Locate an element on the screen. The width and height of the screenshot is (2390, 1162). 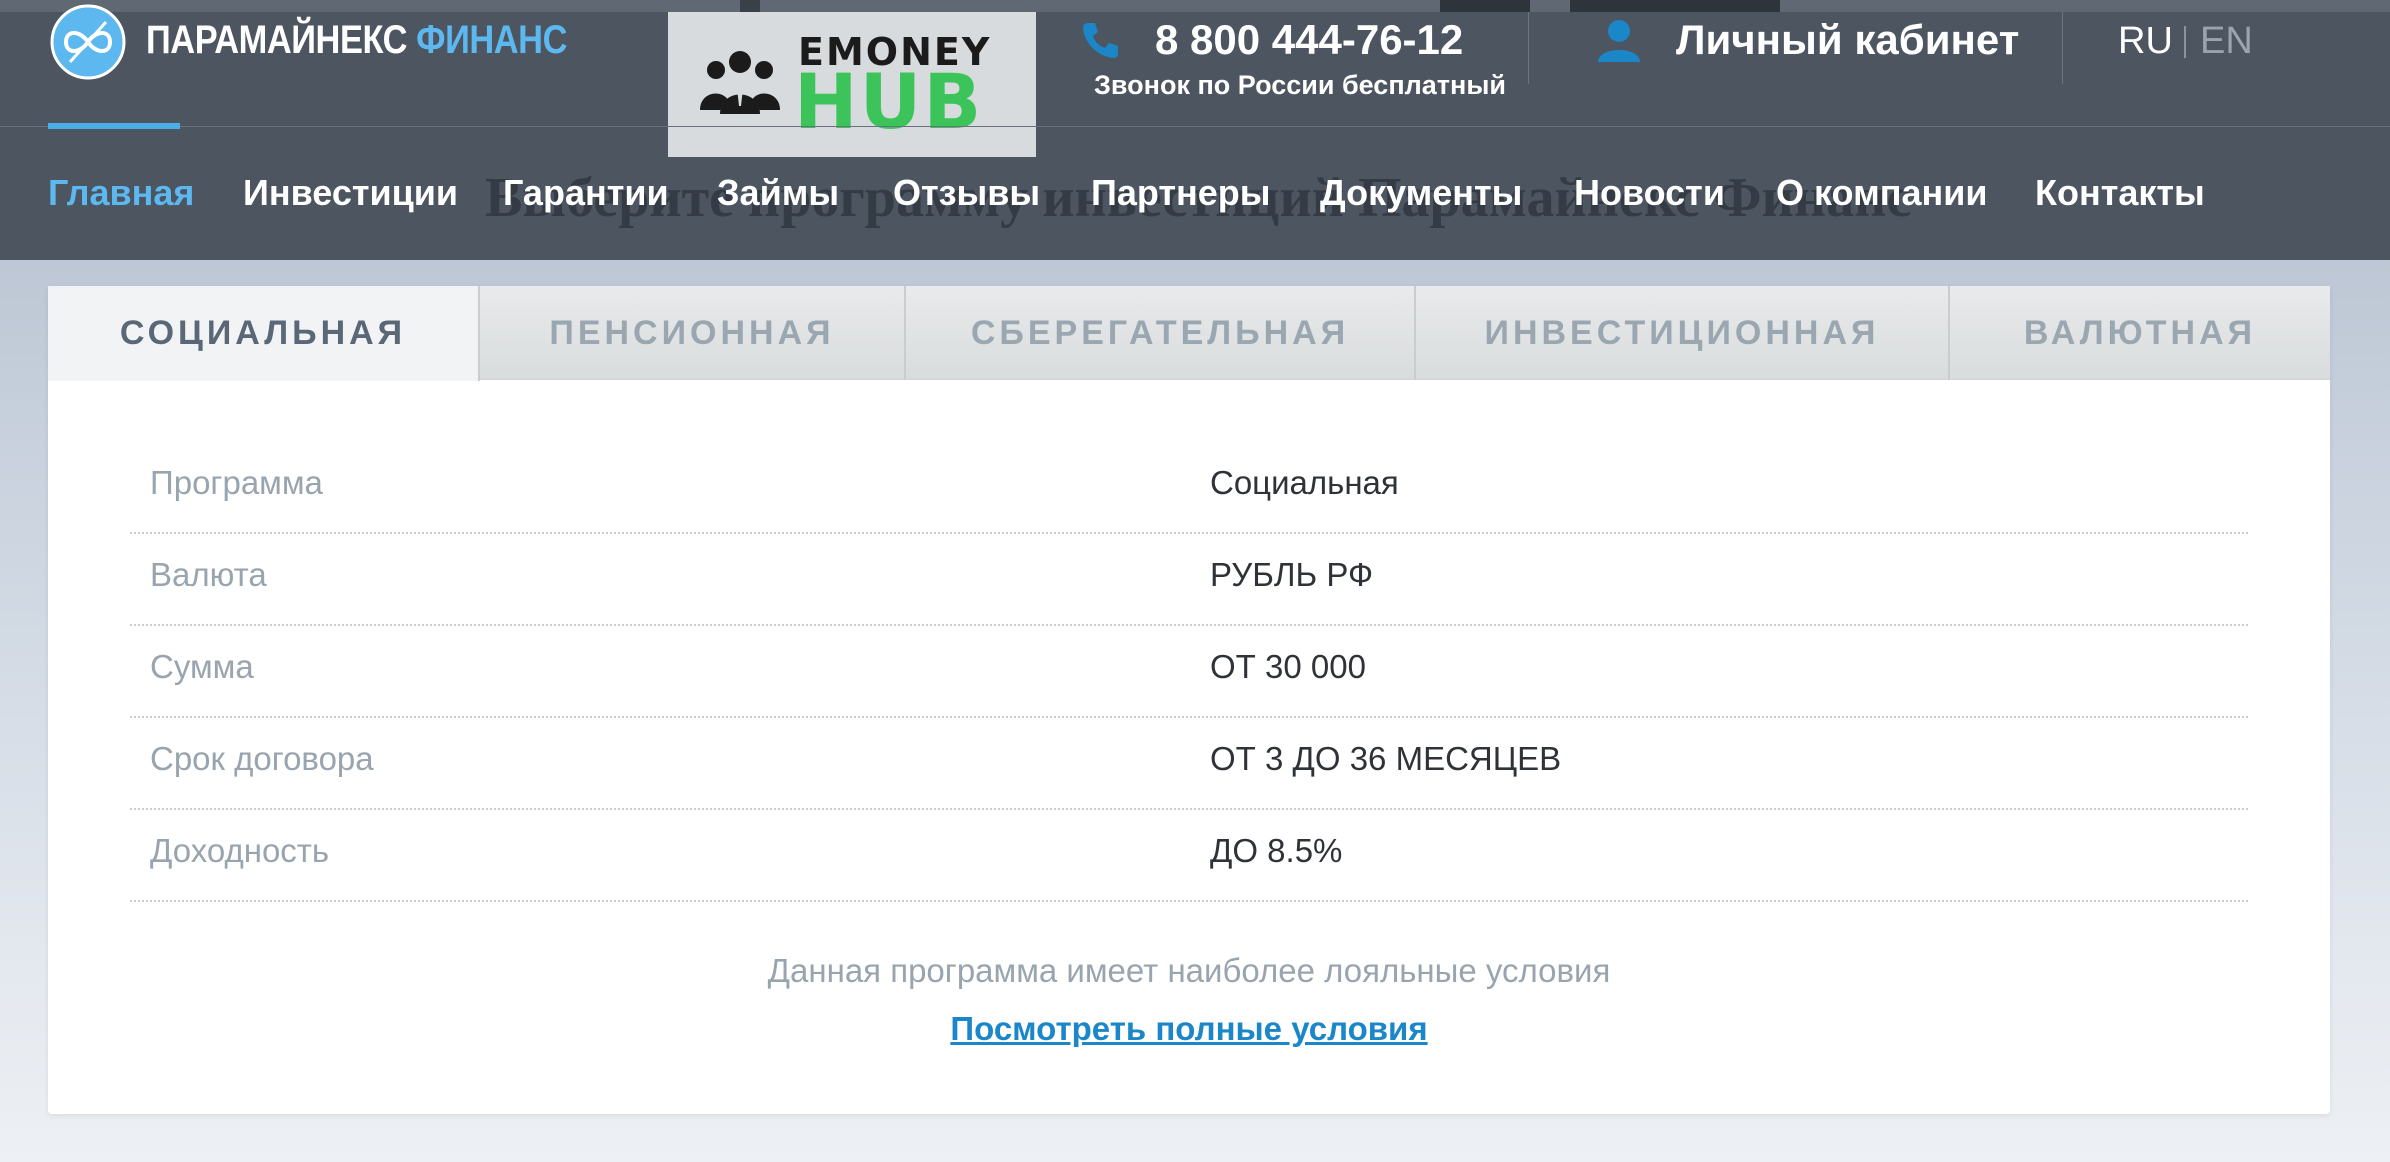
full-terms-link: Посмотреть полные условия is located at coordinates (1189, 1029).